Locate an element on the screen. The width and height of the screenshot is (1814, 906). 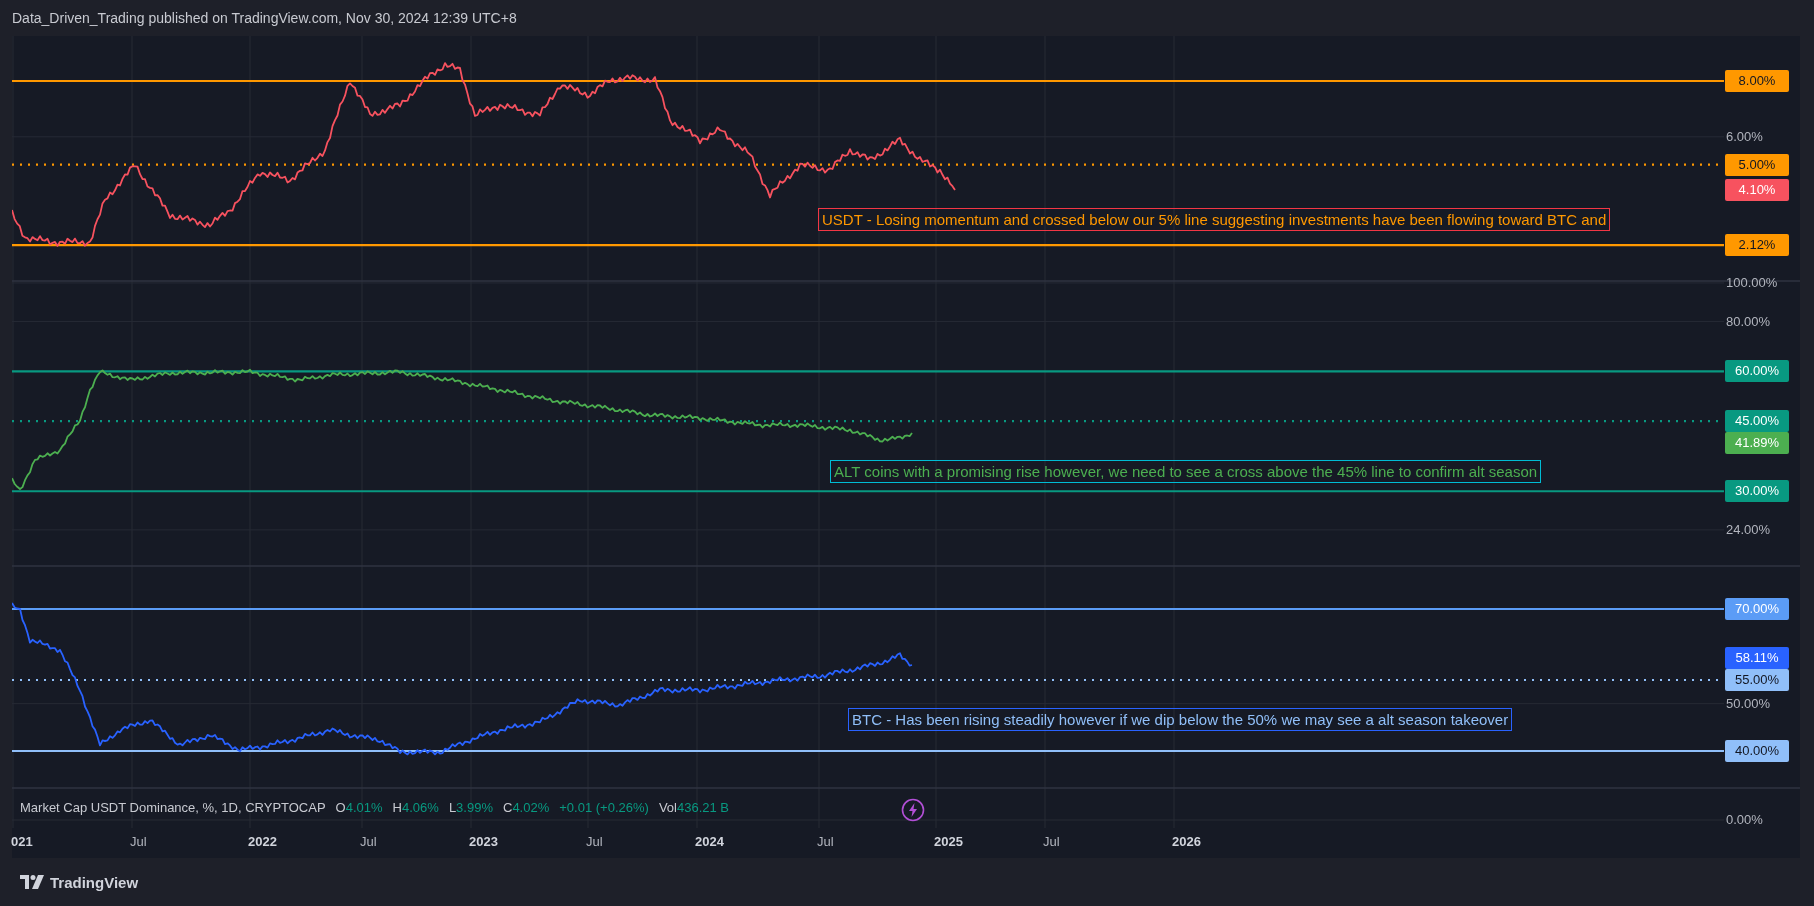
ohlc-value: 4.01% is located at coordinates (364, 807).